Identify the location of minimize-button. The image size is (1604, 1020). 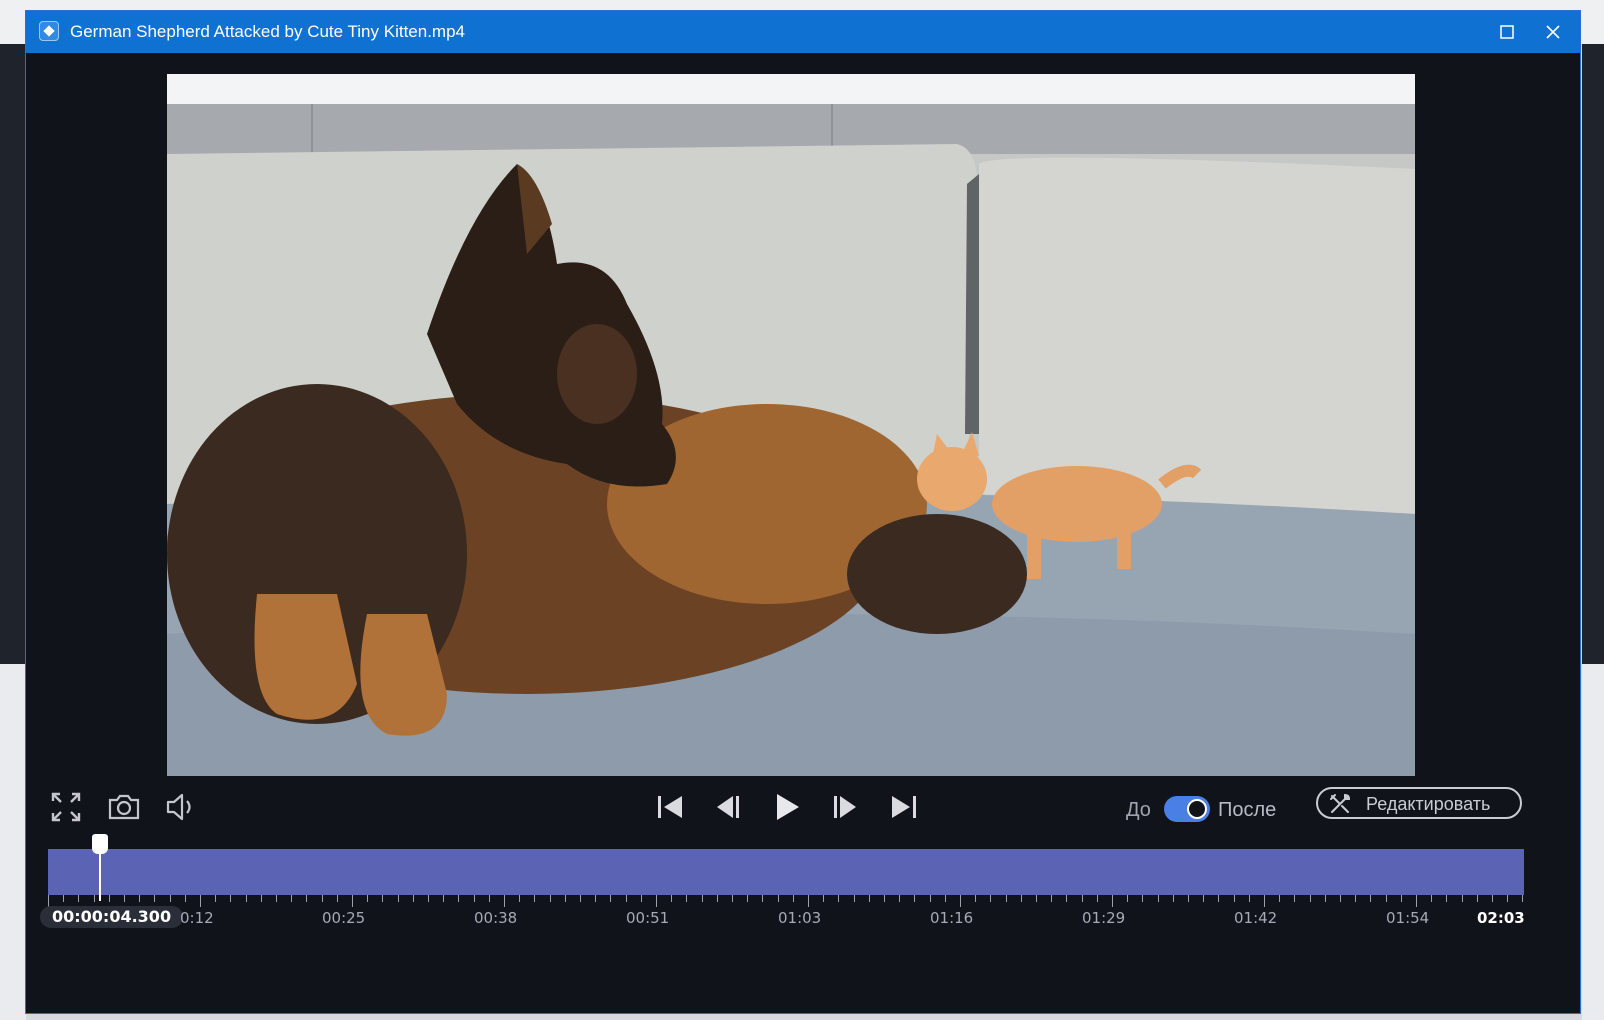
(1444, 32).